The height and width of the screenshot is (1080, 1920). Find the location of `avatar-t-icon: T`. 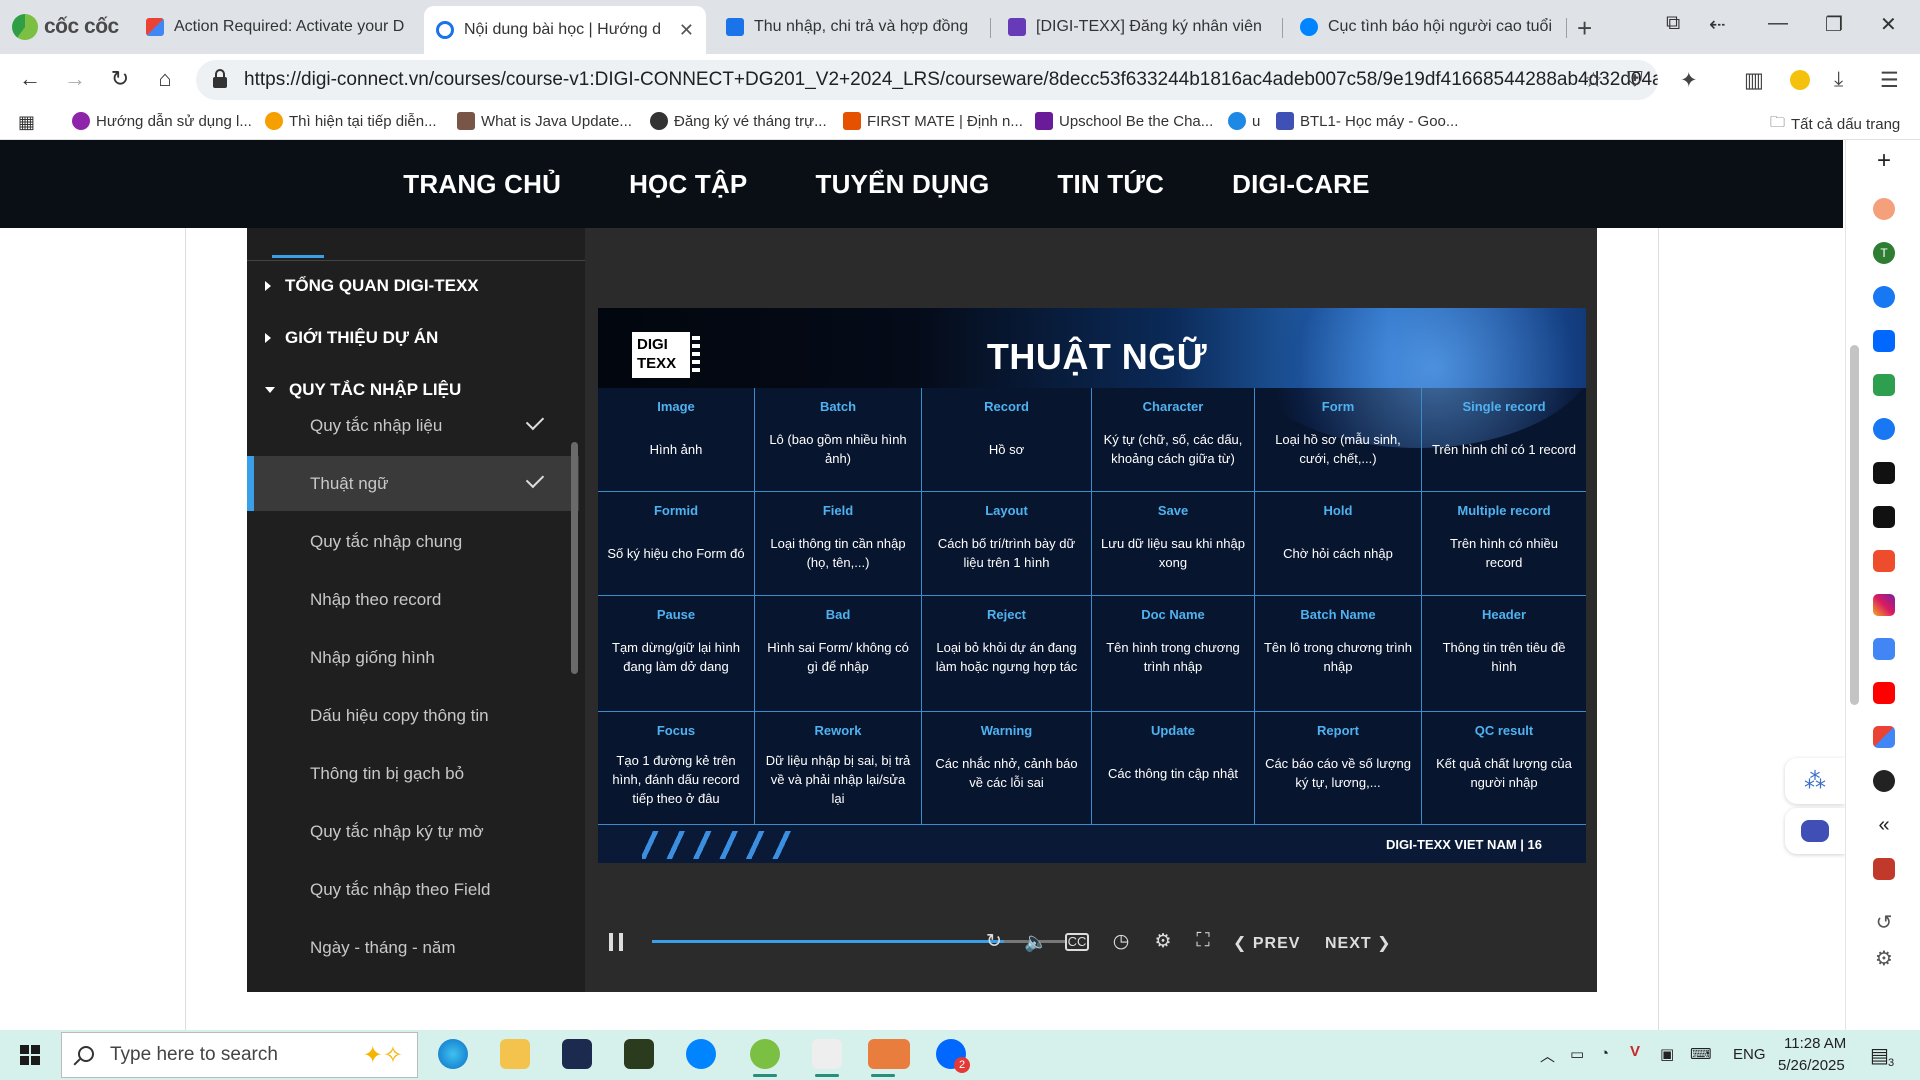

avatar-t-icon: T is located at coordinates (1884, 253).